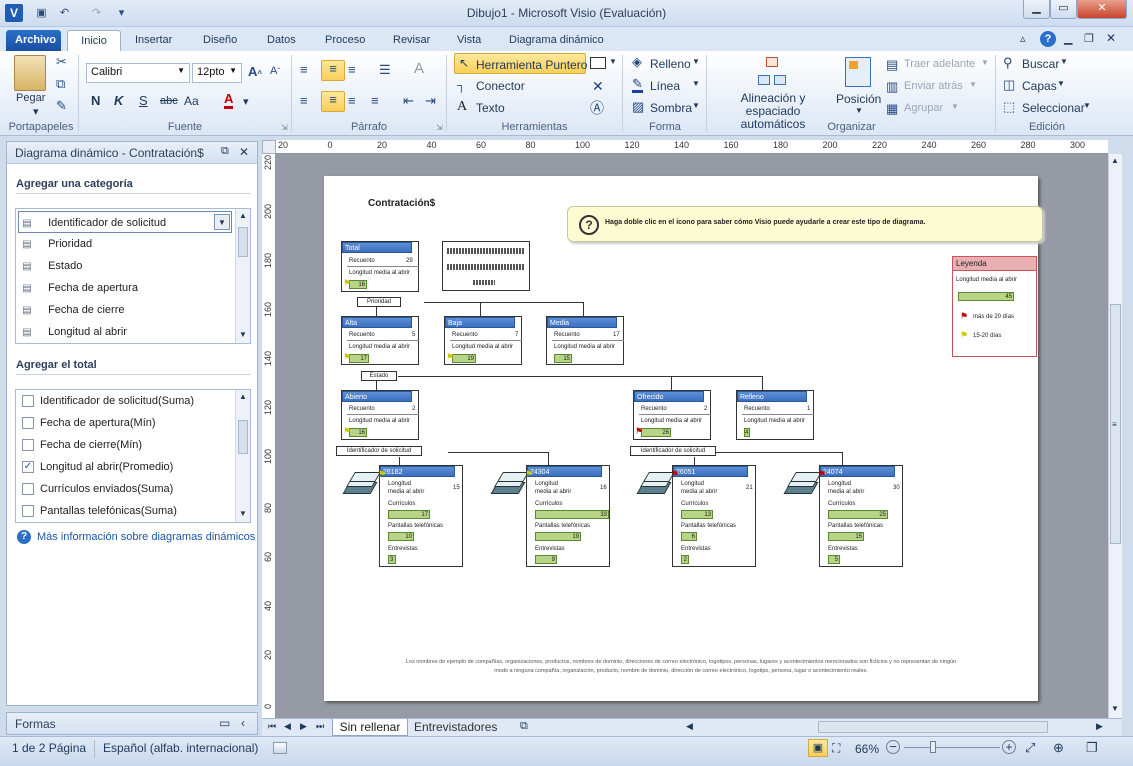 Image resolution: width=1133 pixels, height=766 pixels. Describe the element at coordinates (99, 511) in the screenshot. I see `list-item: Pantallas telefónicas(Suma)` at that location.